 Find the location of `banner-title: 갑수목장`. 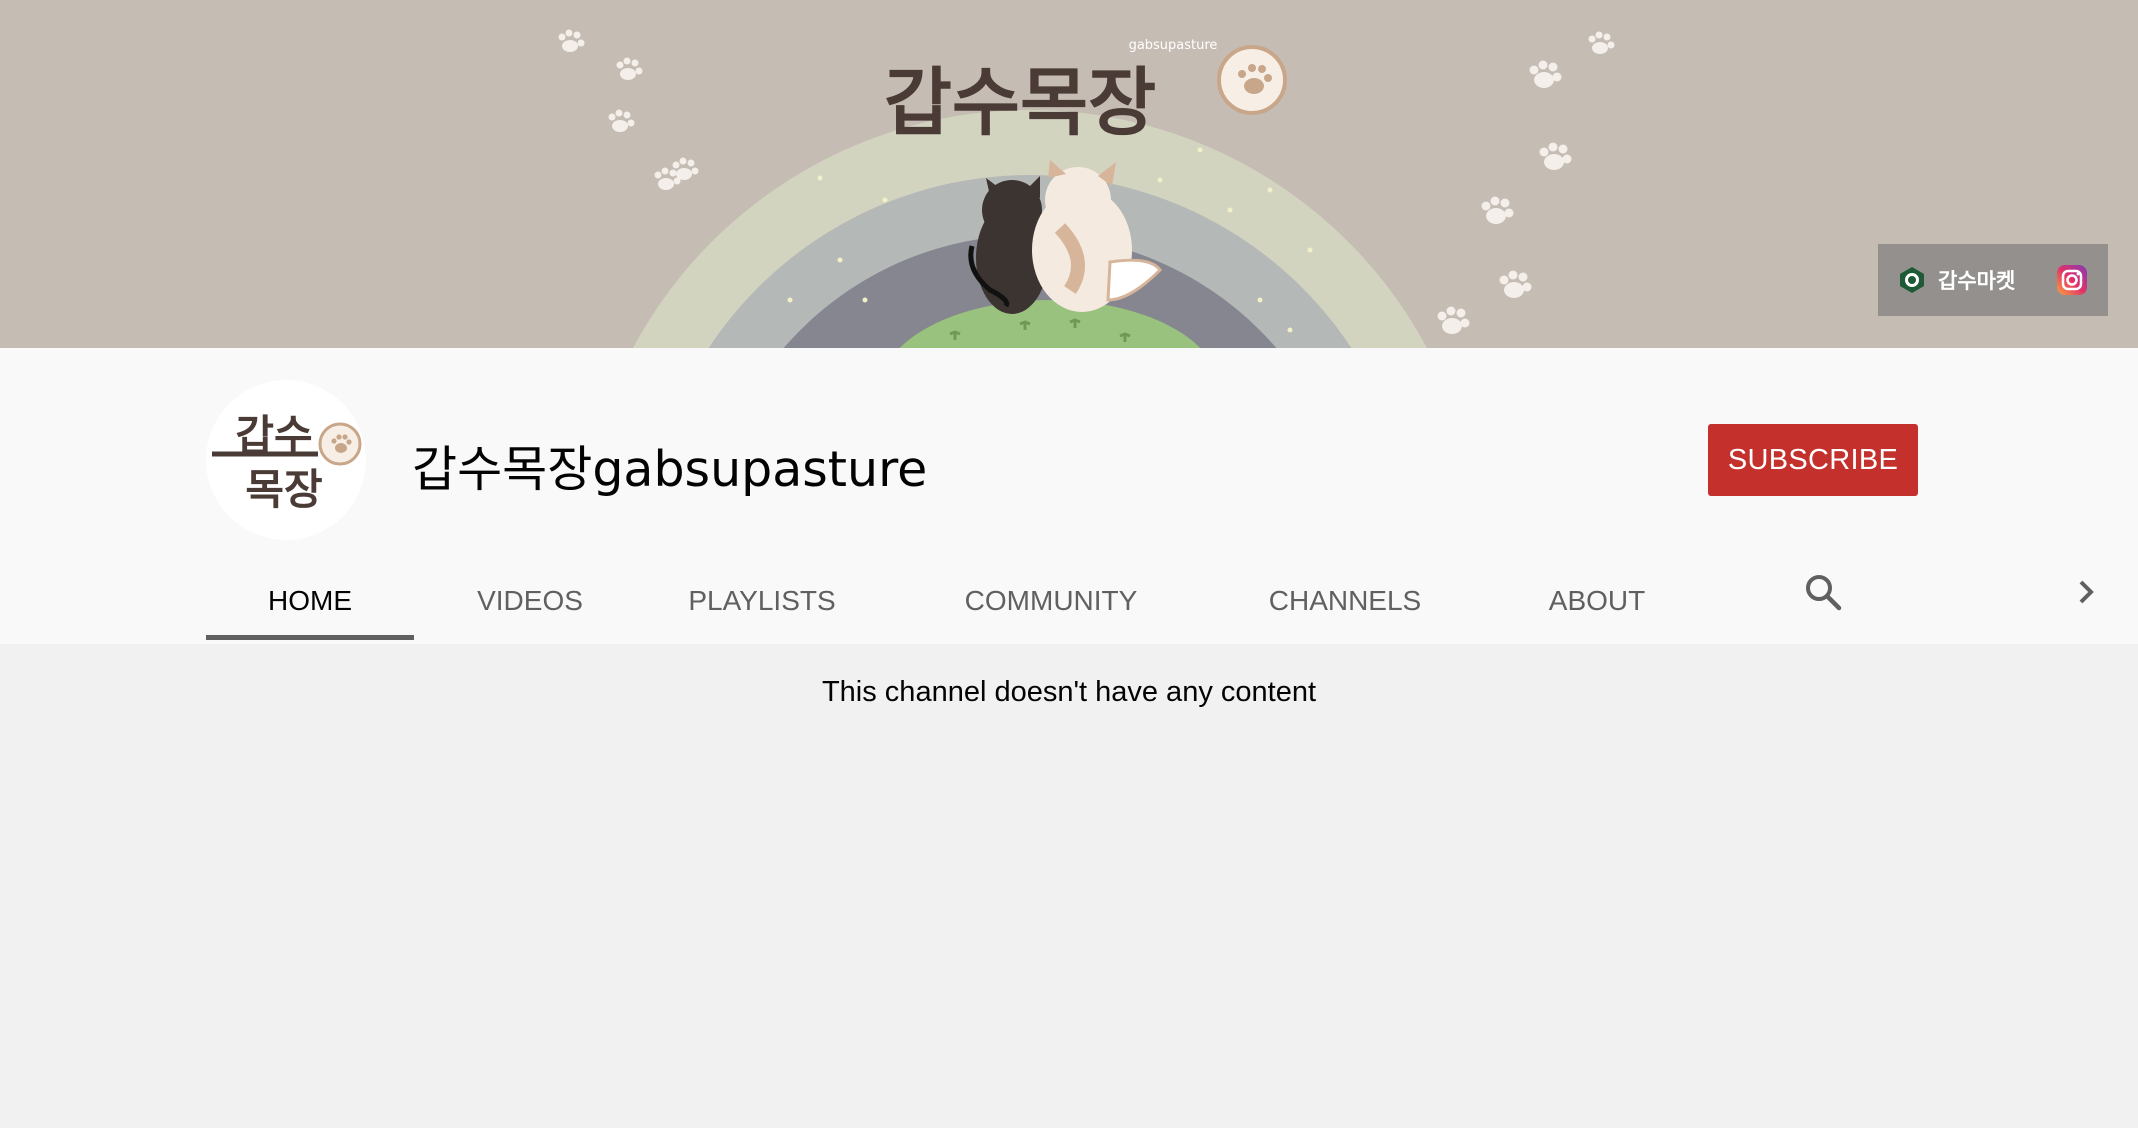

banner-title: 갑수목장 is located at coordinates (1020, 103).